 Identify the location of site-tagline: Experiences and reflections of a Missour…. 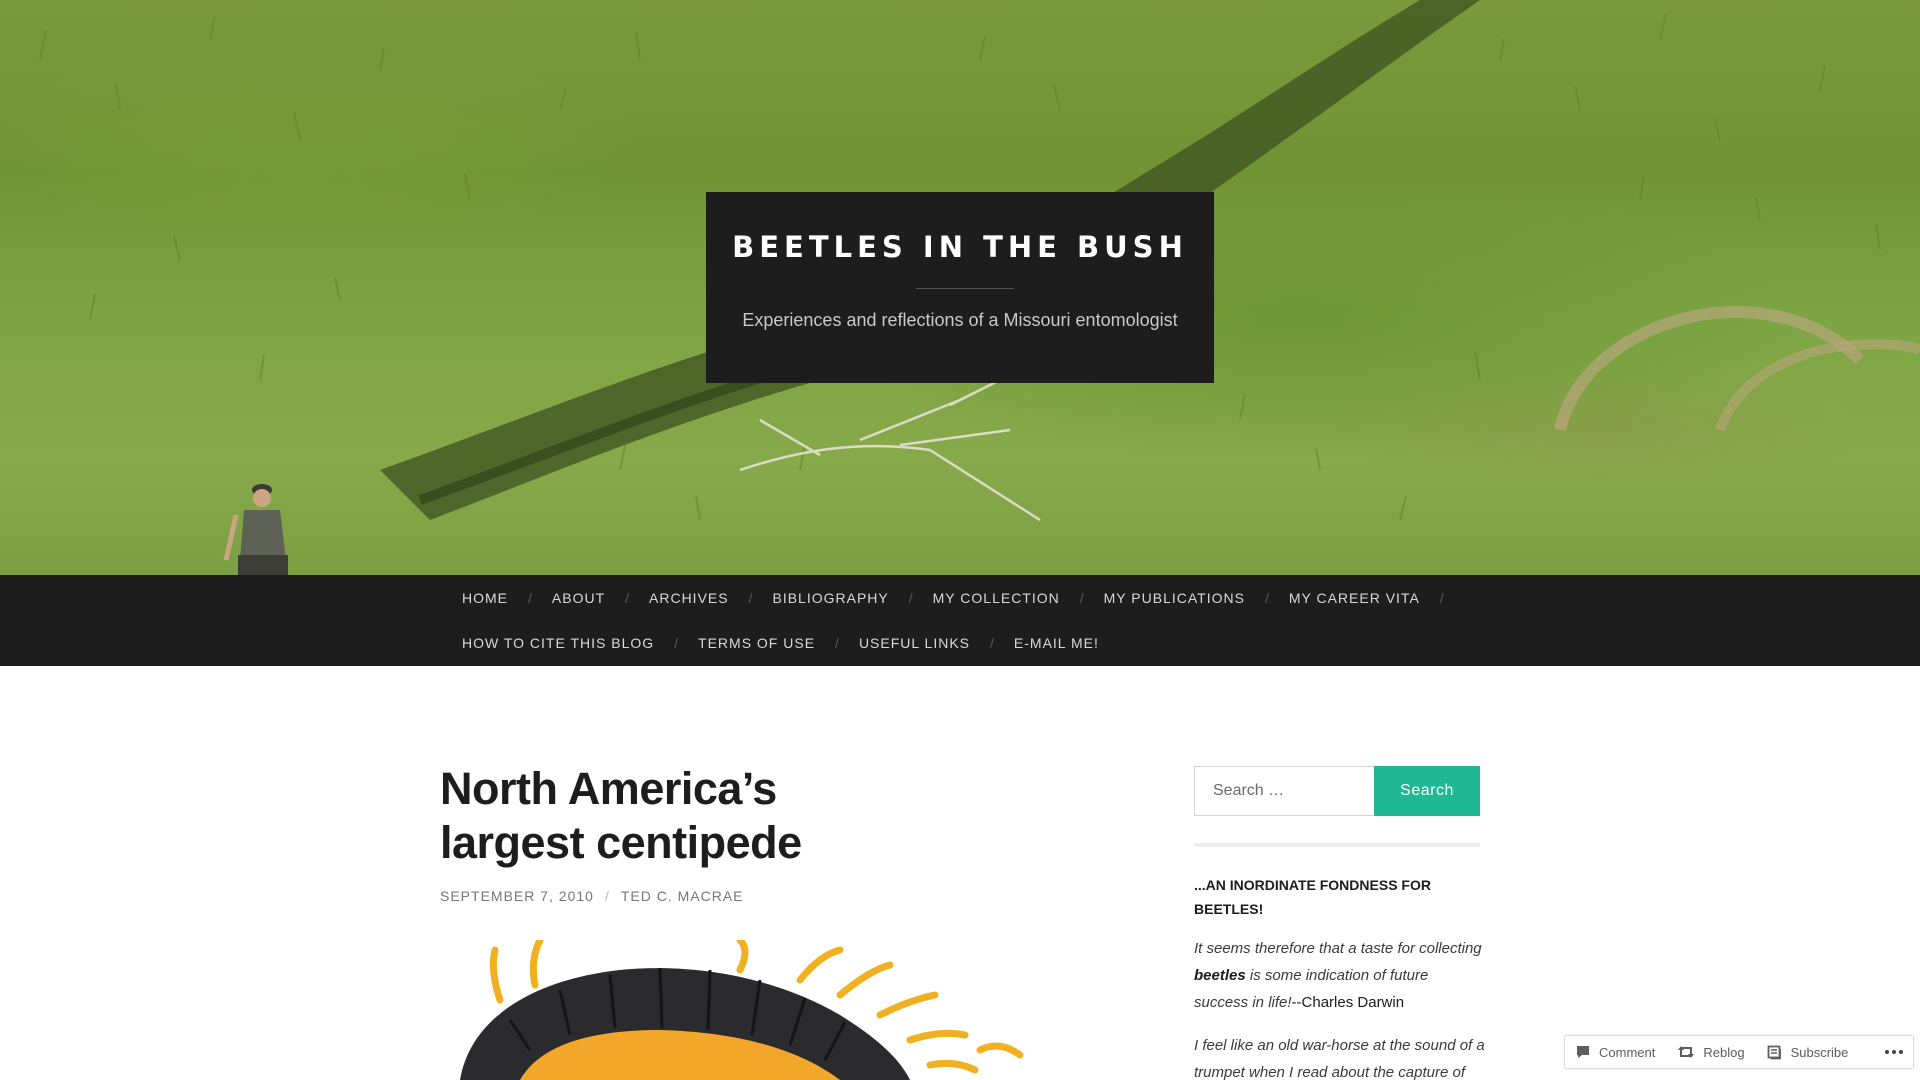
(960, 320).